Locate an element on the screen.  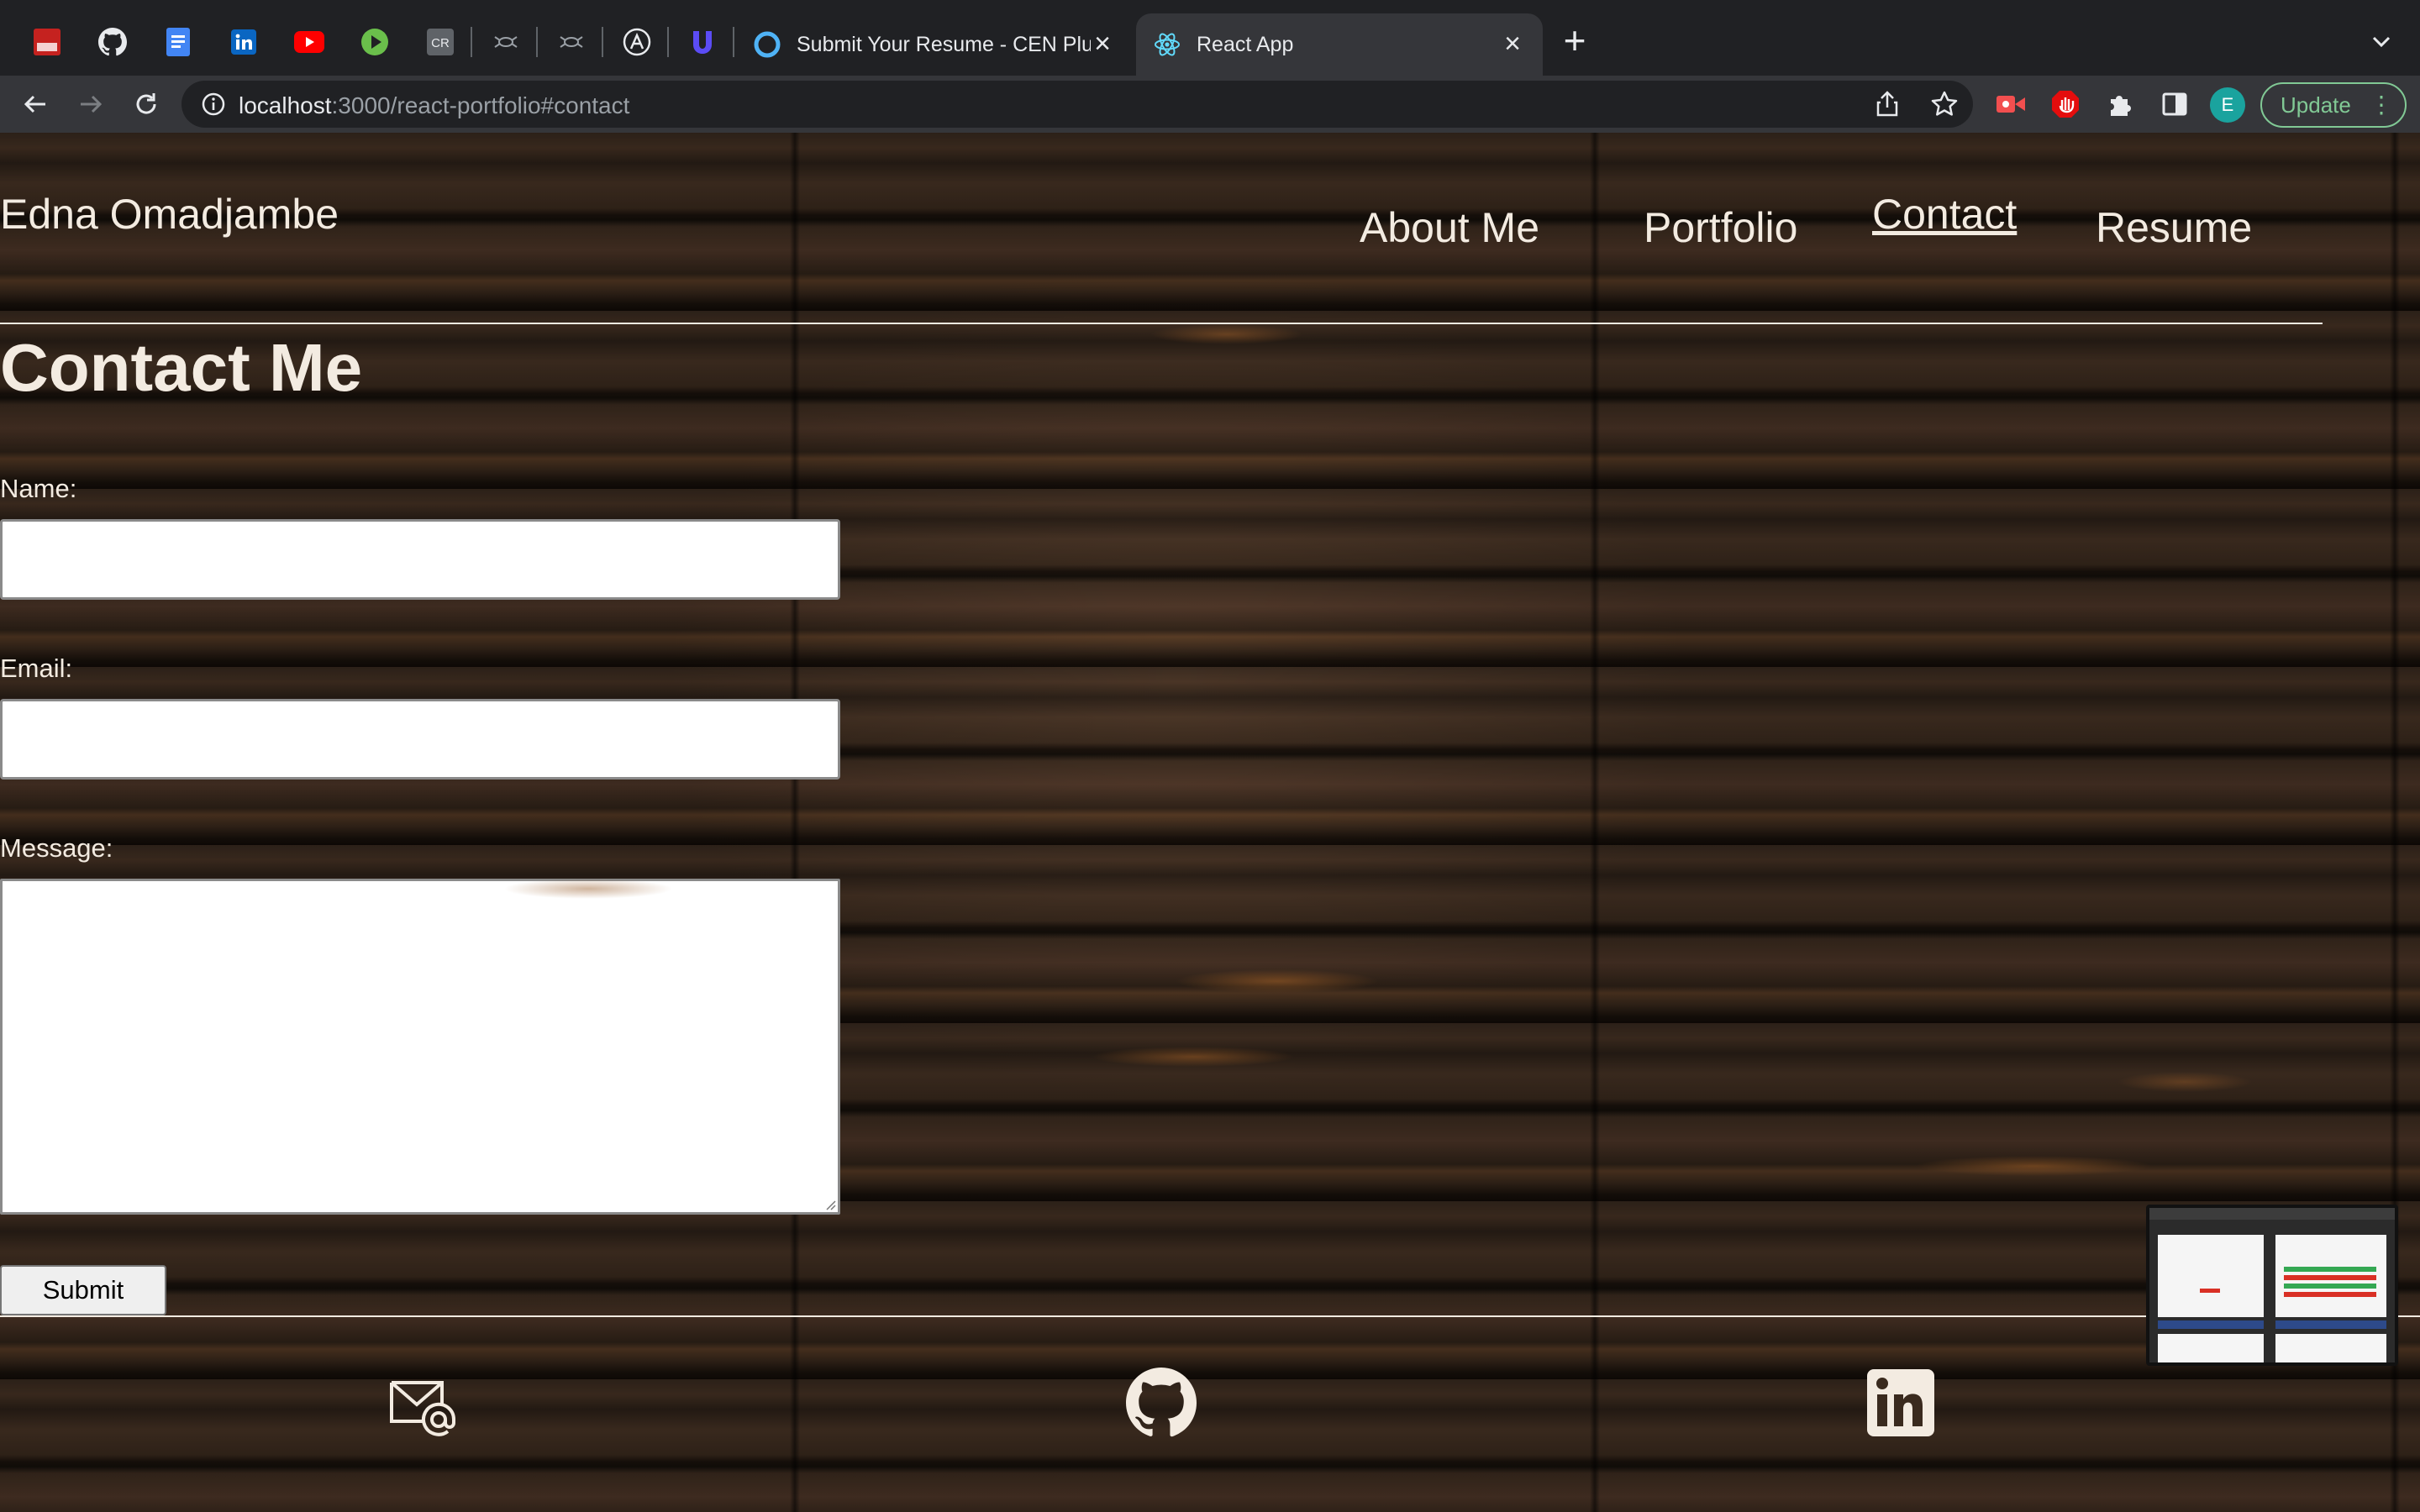
url-path: :3000/react-portfolio#contact is located at coordinates (481, 105).